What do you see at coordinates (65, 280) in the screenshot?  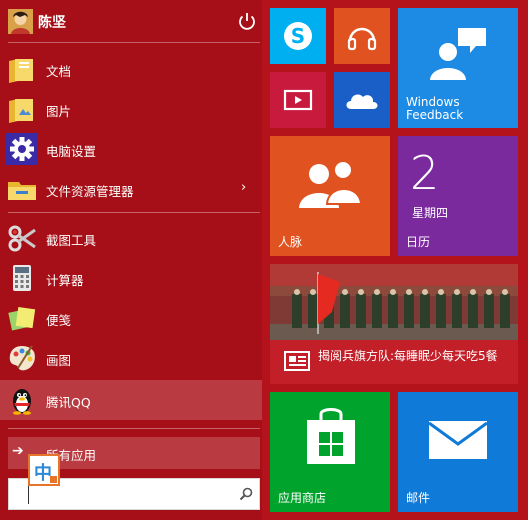 I see `menu-item-label: 计算器` at bounding box center [65, 280].